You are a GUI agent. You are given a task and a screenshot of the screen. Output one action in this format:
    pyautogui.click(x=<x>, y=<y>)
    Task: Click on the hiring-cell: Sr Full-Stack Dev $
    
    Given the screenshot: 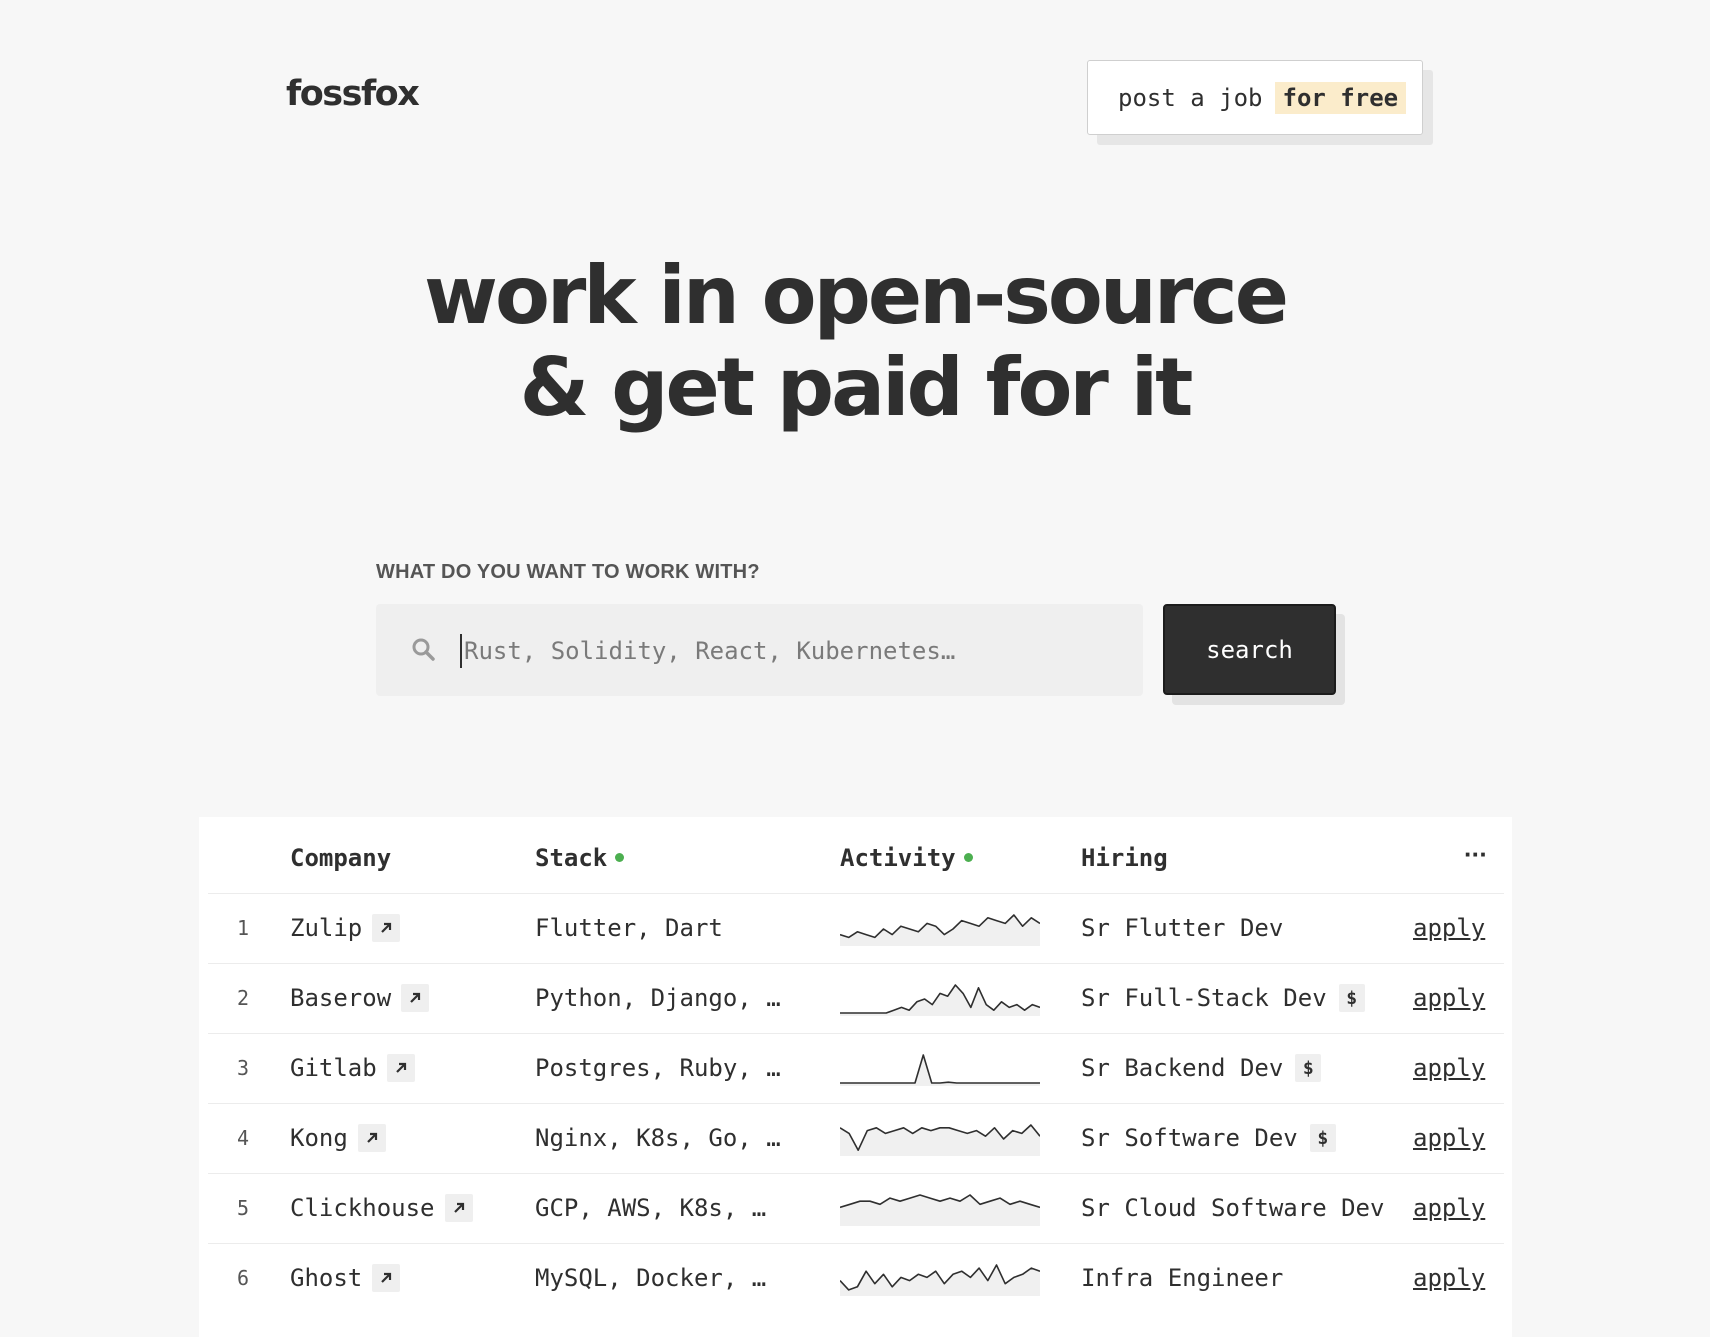 What is the action you would take?
    pyautogui.click(x=1223, y=998)
    